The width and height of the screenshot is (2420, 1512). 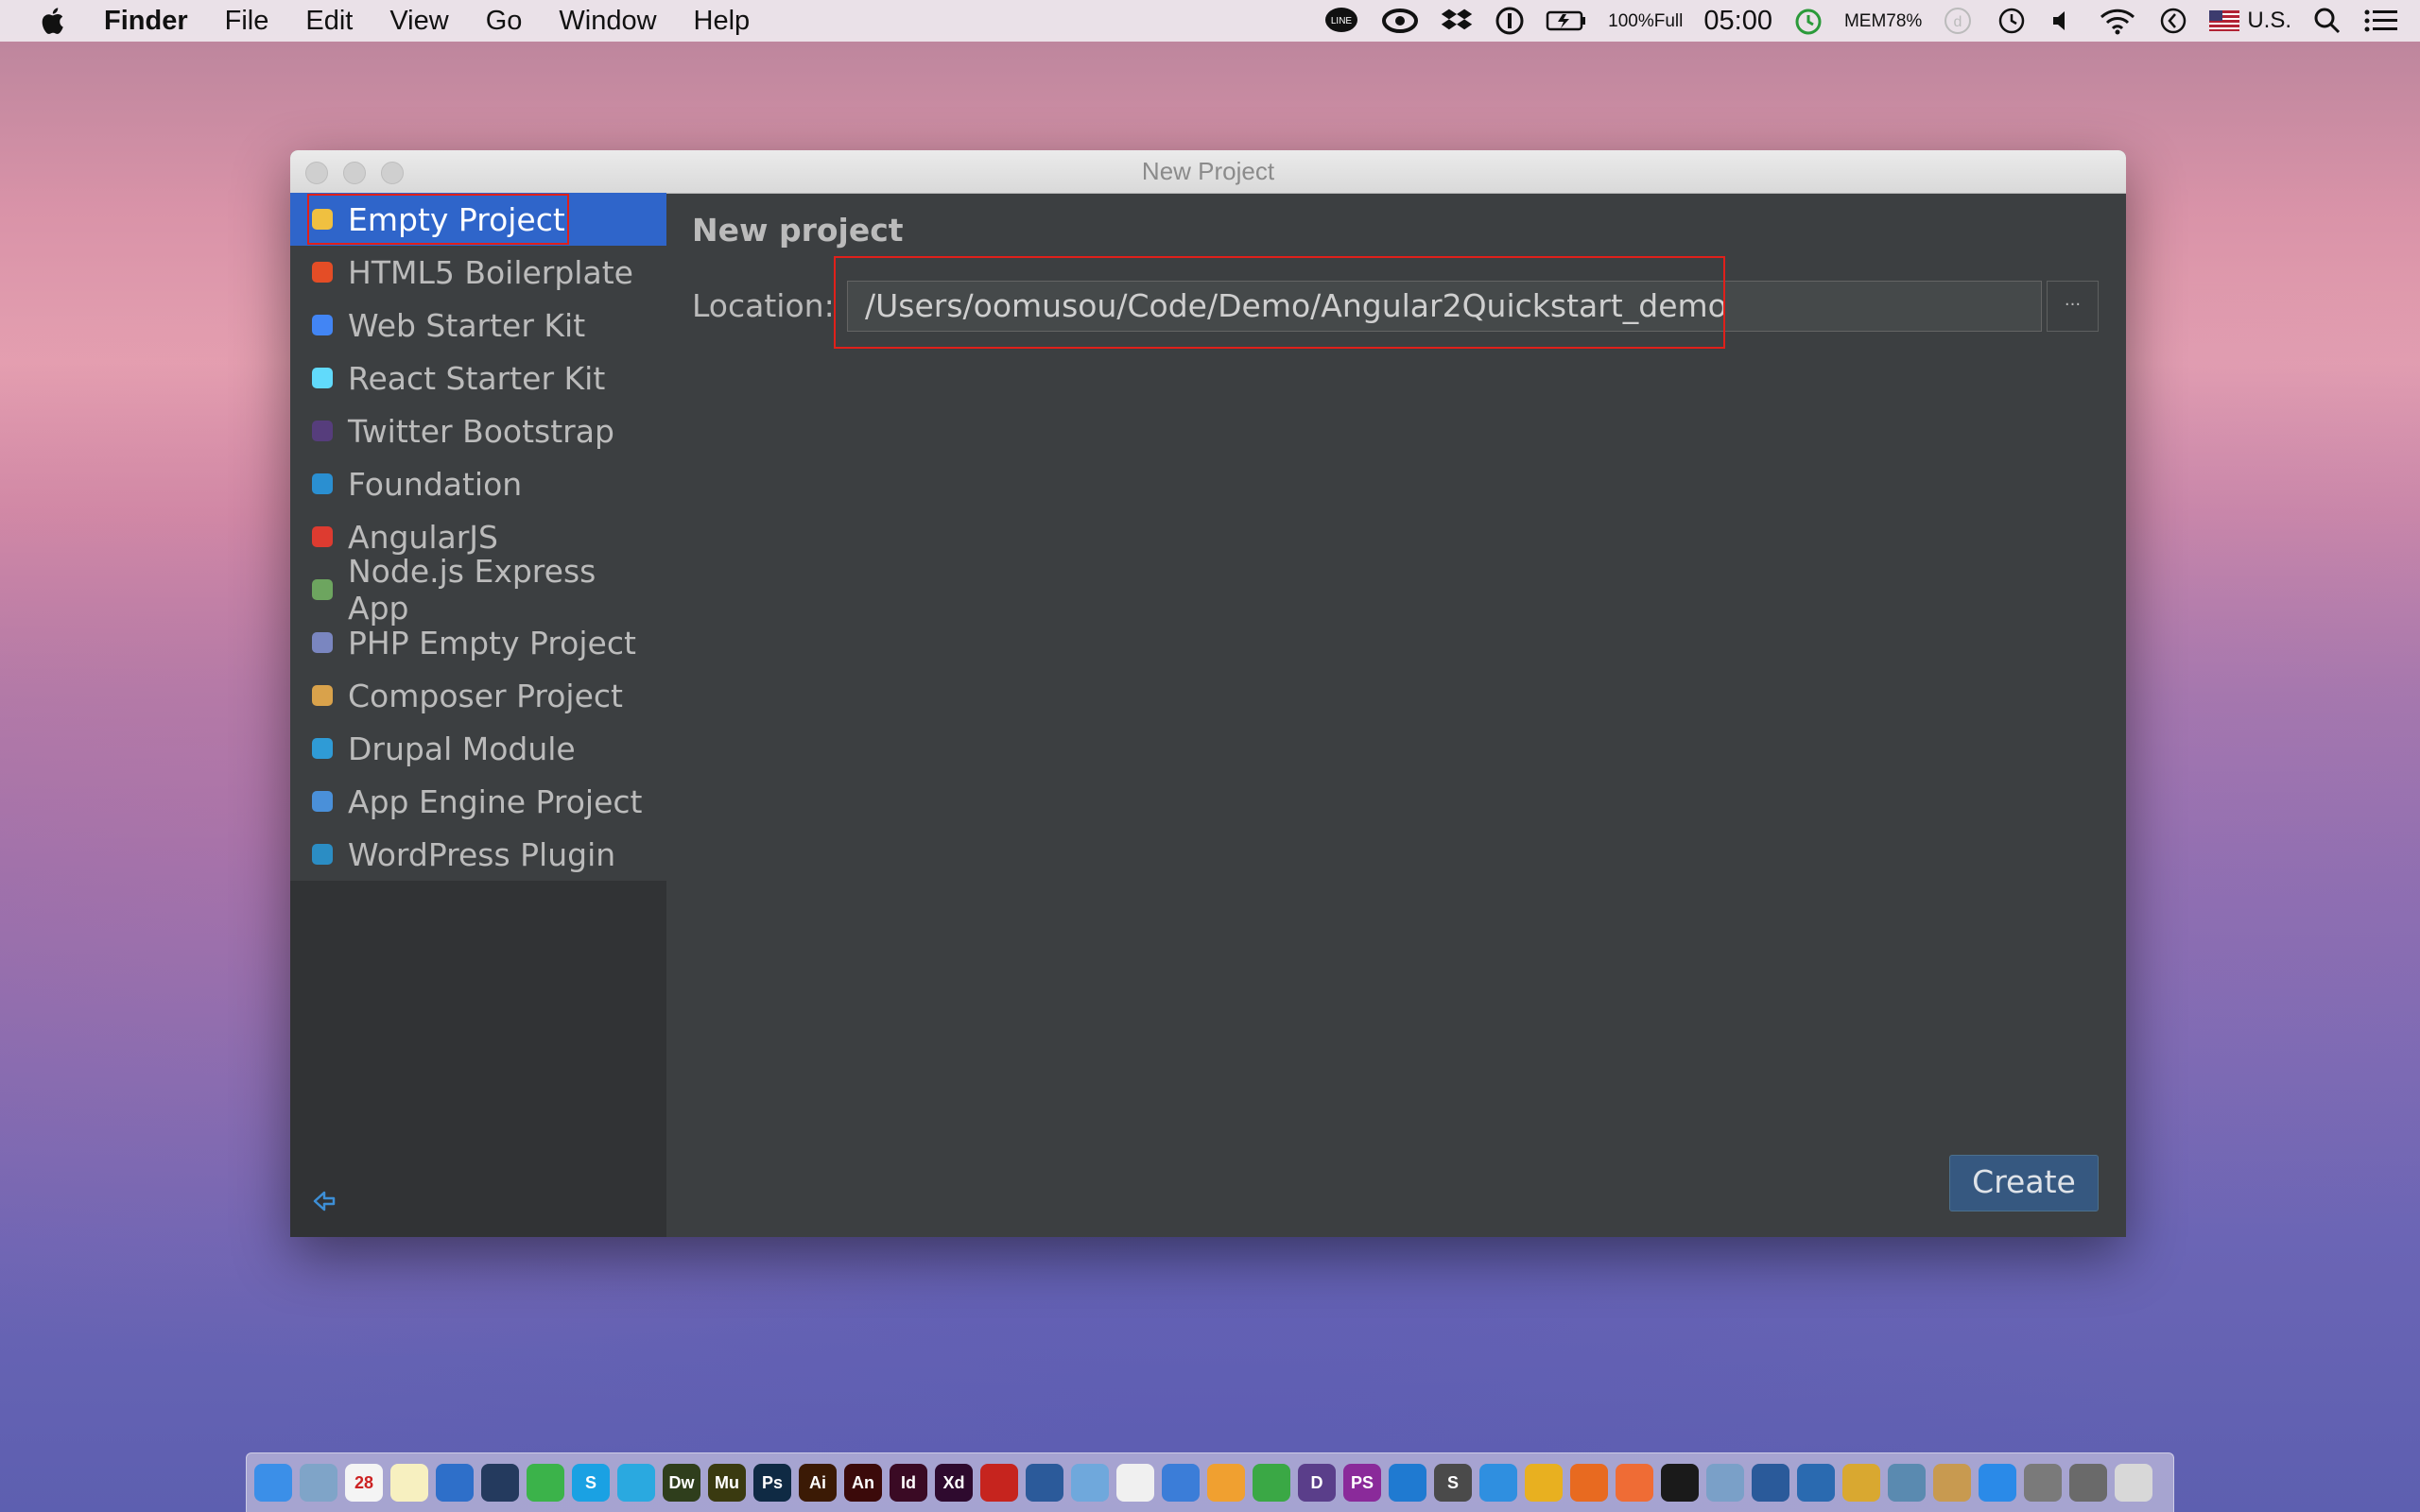 What do you see at coordinates (455, 1483) in the screenshot?
I see `dock-1password-icon` at bounding box center [455, 1483].